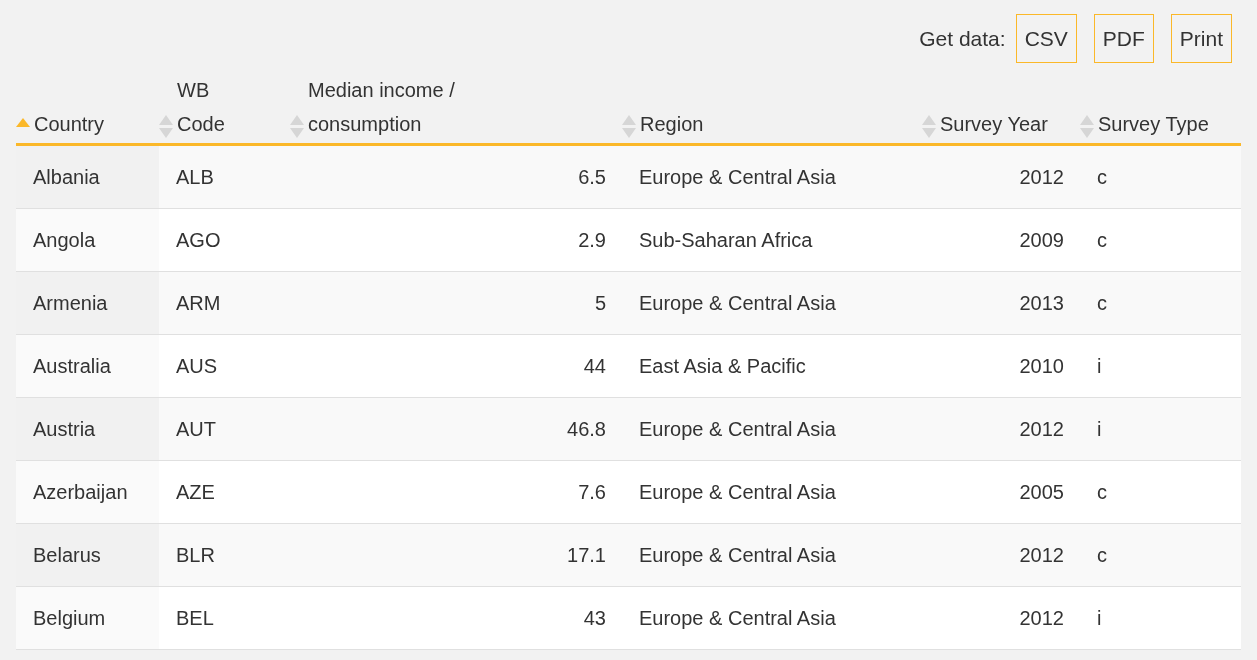 Image resolution: width=1257 pixels, height=660 pixels. I want to click on column-header: Country, so click(69, 124).